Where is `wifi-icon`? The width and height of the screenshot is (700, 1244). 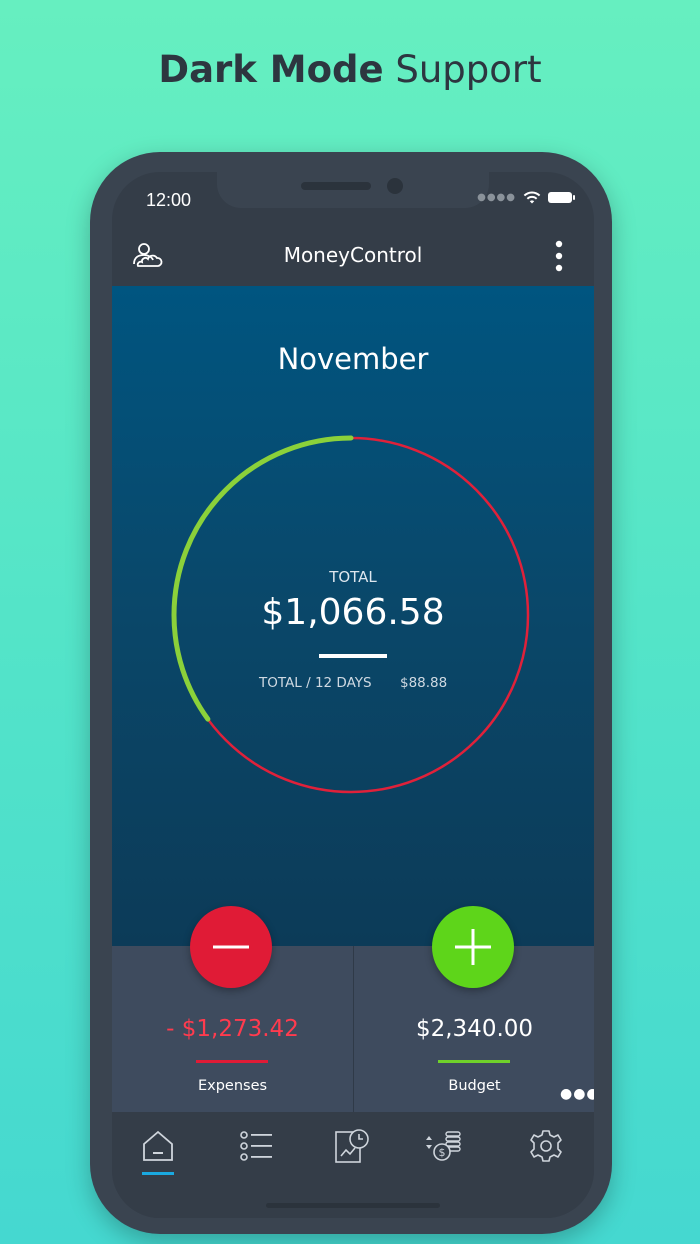
wifi-icon is located at coordinates (532, 197).